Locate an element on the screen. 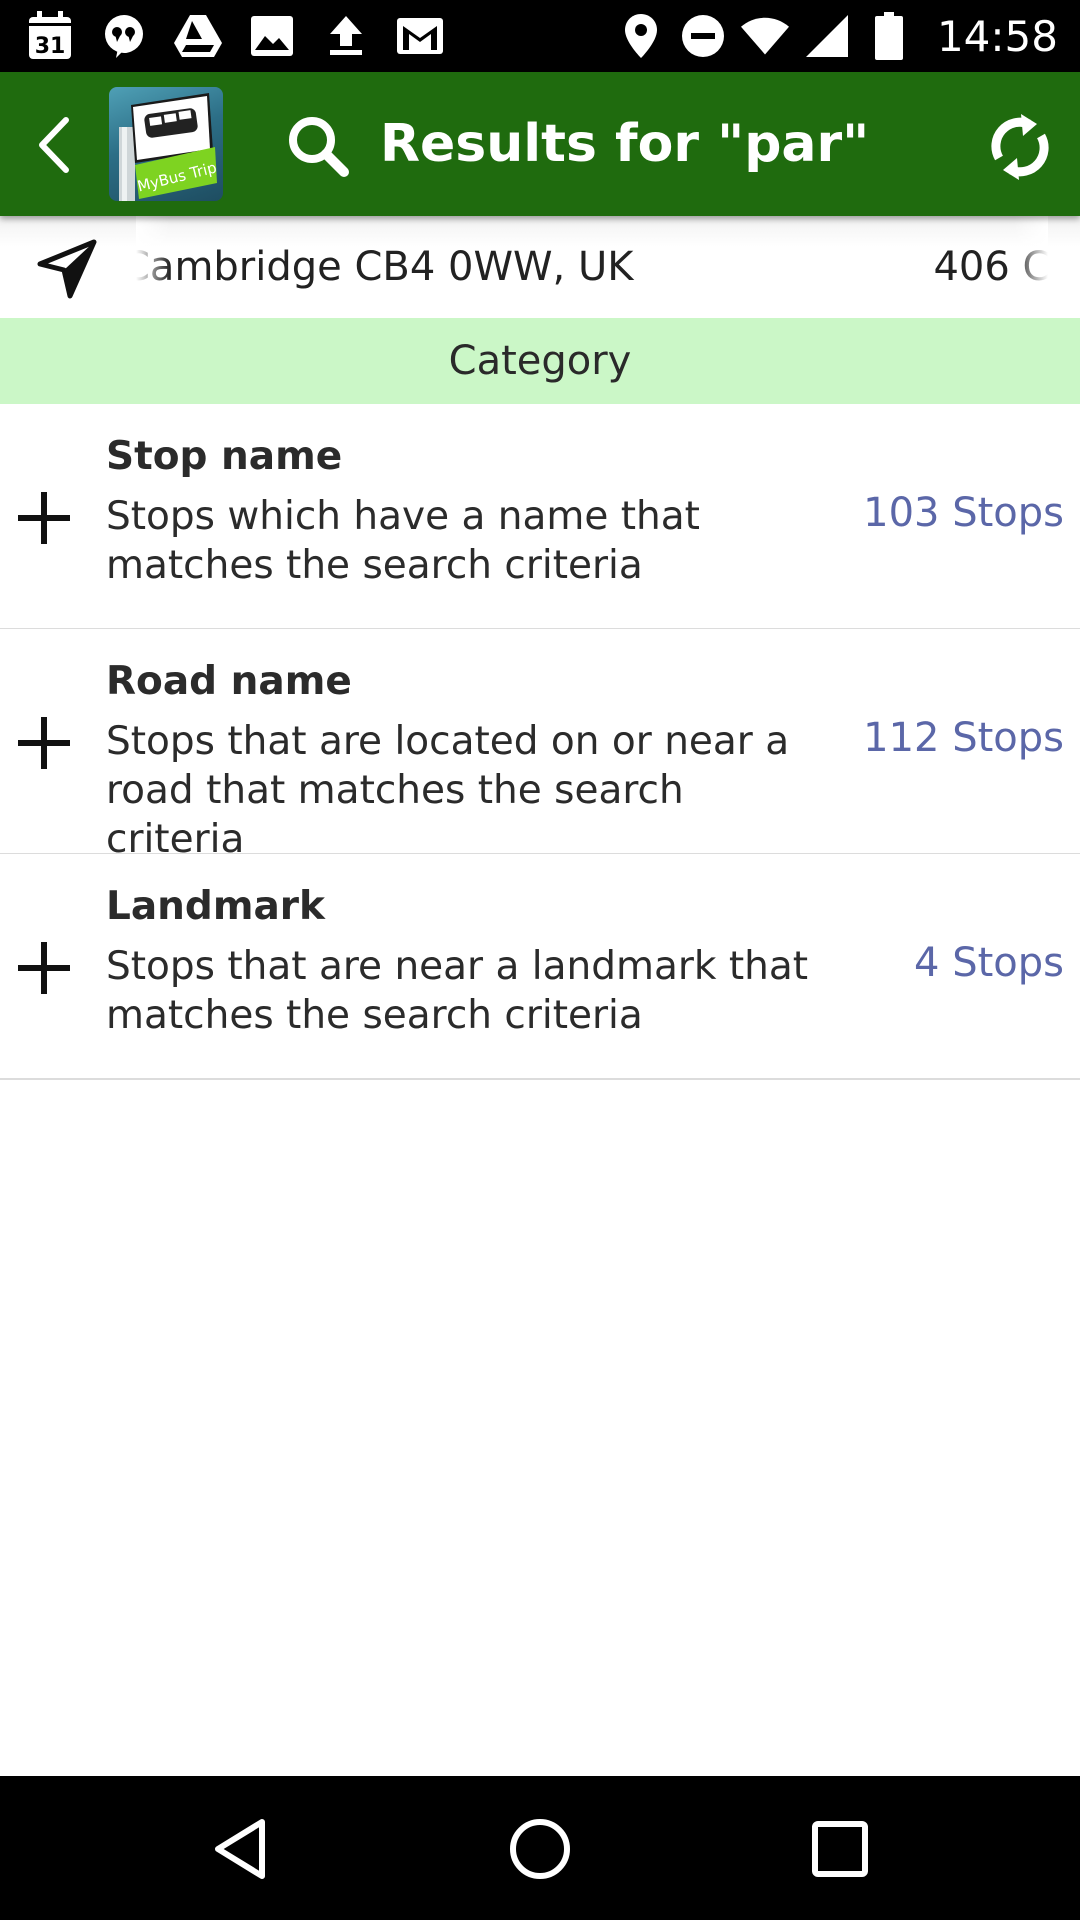 This screenshot has width=1080, height=1920. back-triangle-icon is located at coordinates (240, 1849).